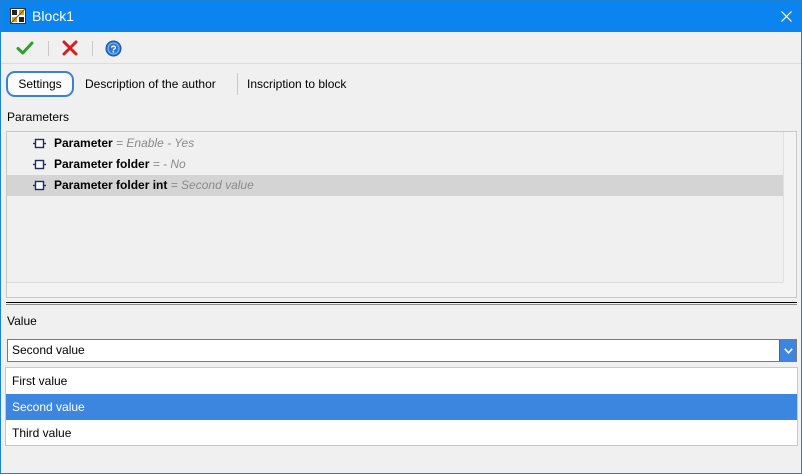 This screenshot has height=474, width=802. Describe the element at coordinates (153, 143) in the screenshot. I see `parameter-value: = Enable - Yes` at that location.